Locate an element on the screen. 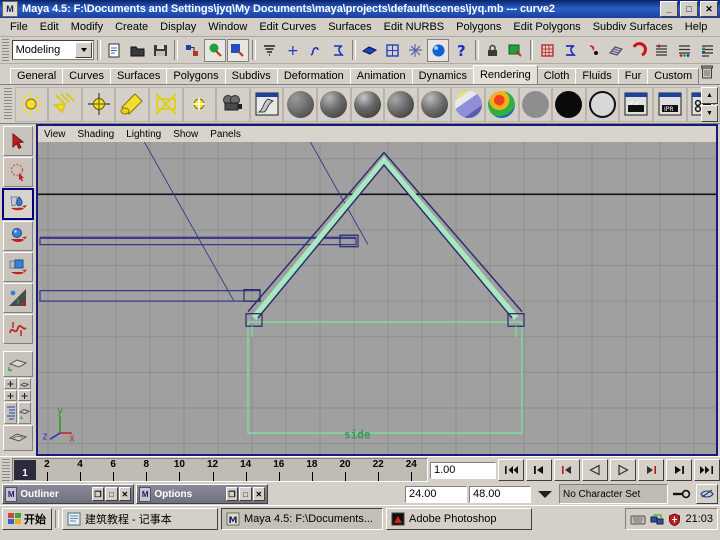  menu-edit-curves: Edit Curves is located at coordinates (287, 27).